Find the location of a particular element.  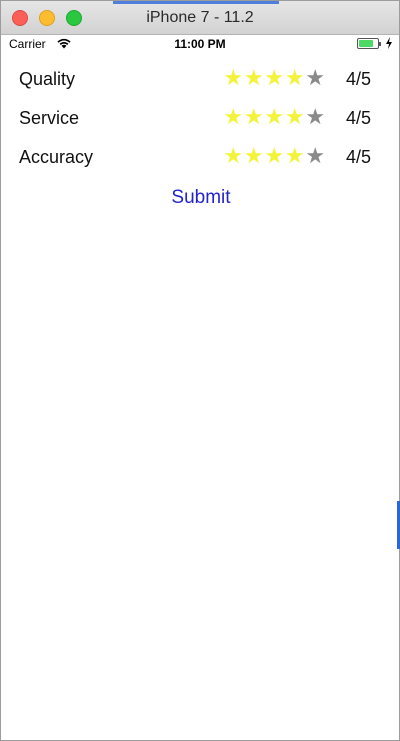

battery-icon is located at coordinates (368, 43).